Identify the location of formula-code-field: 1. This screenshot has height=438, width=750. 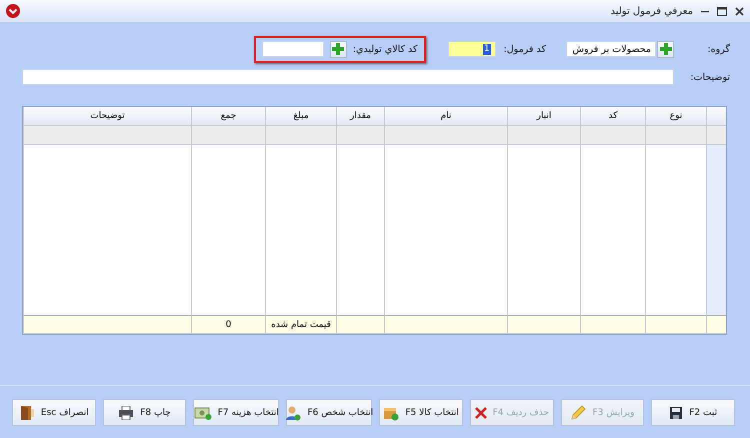
(472, 49).